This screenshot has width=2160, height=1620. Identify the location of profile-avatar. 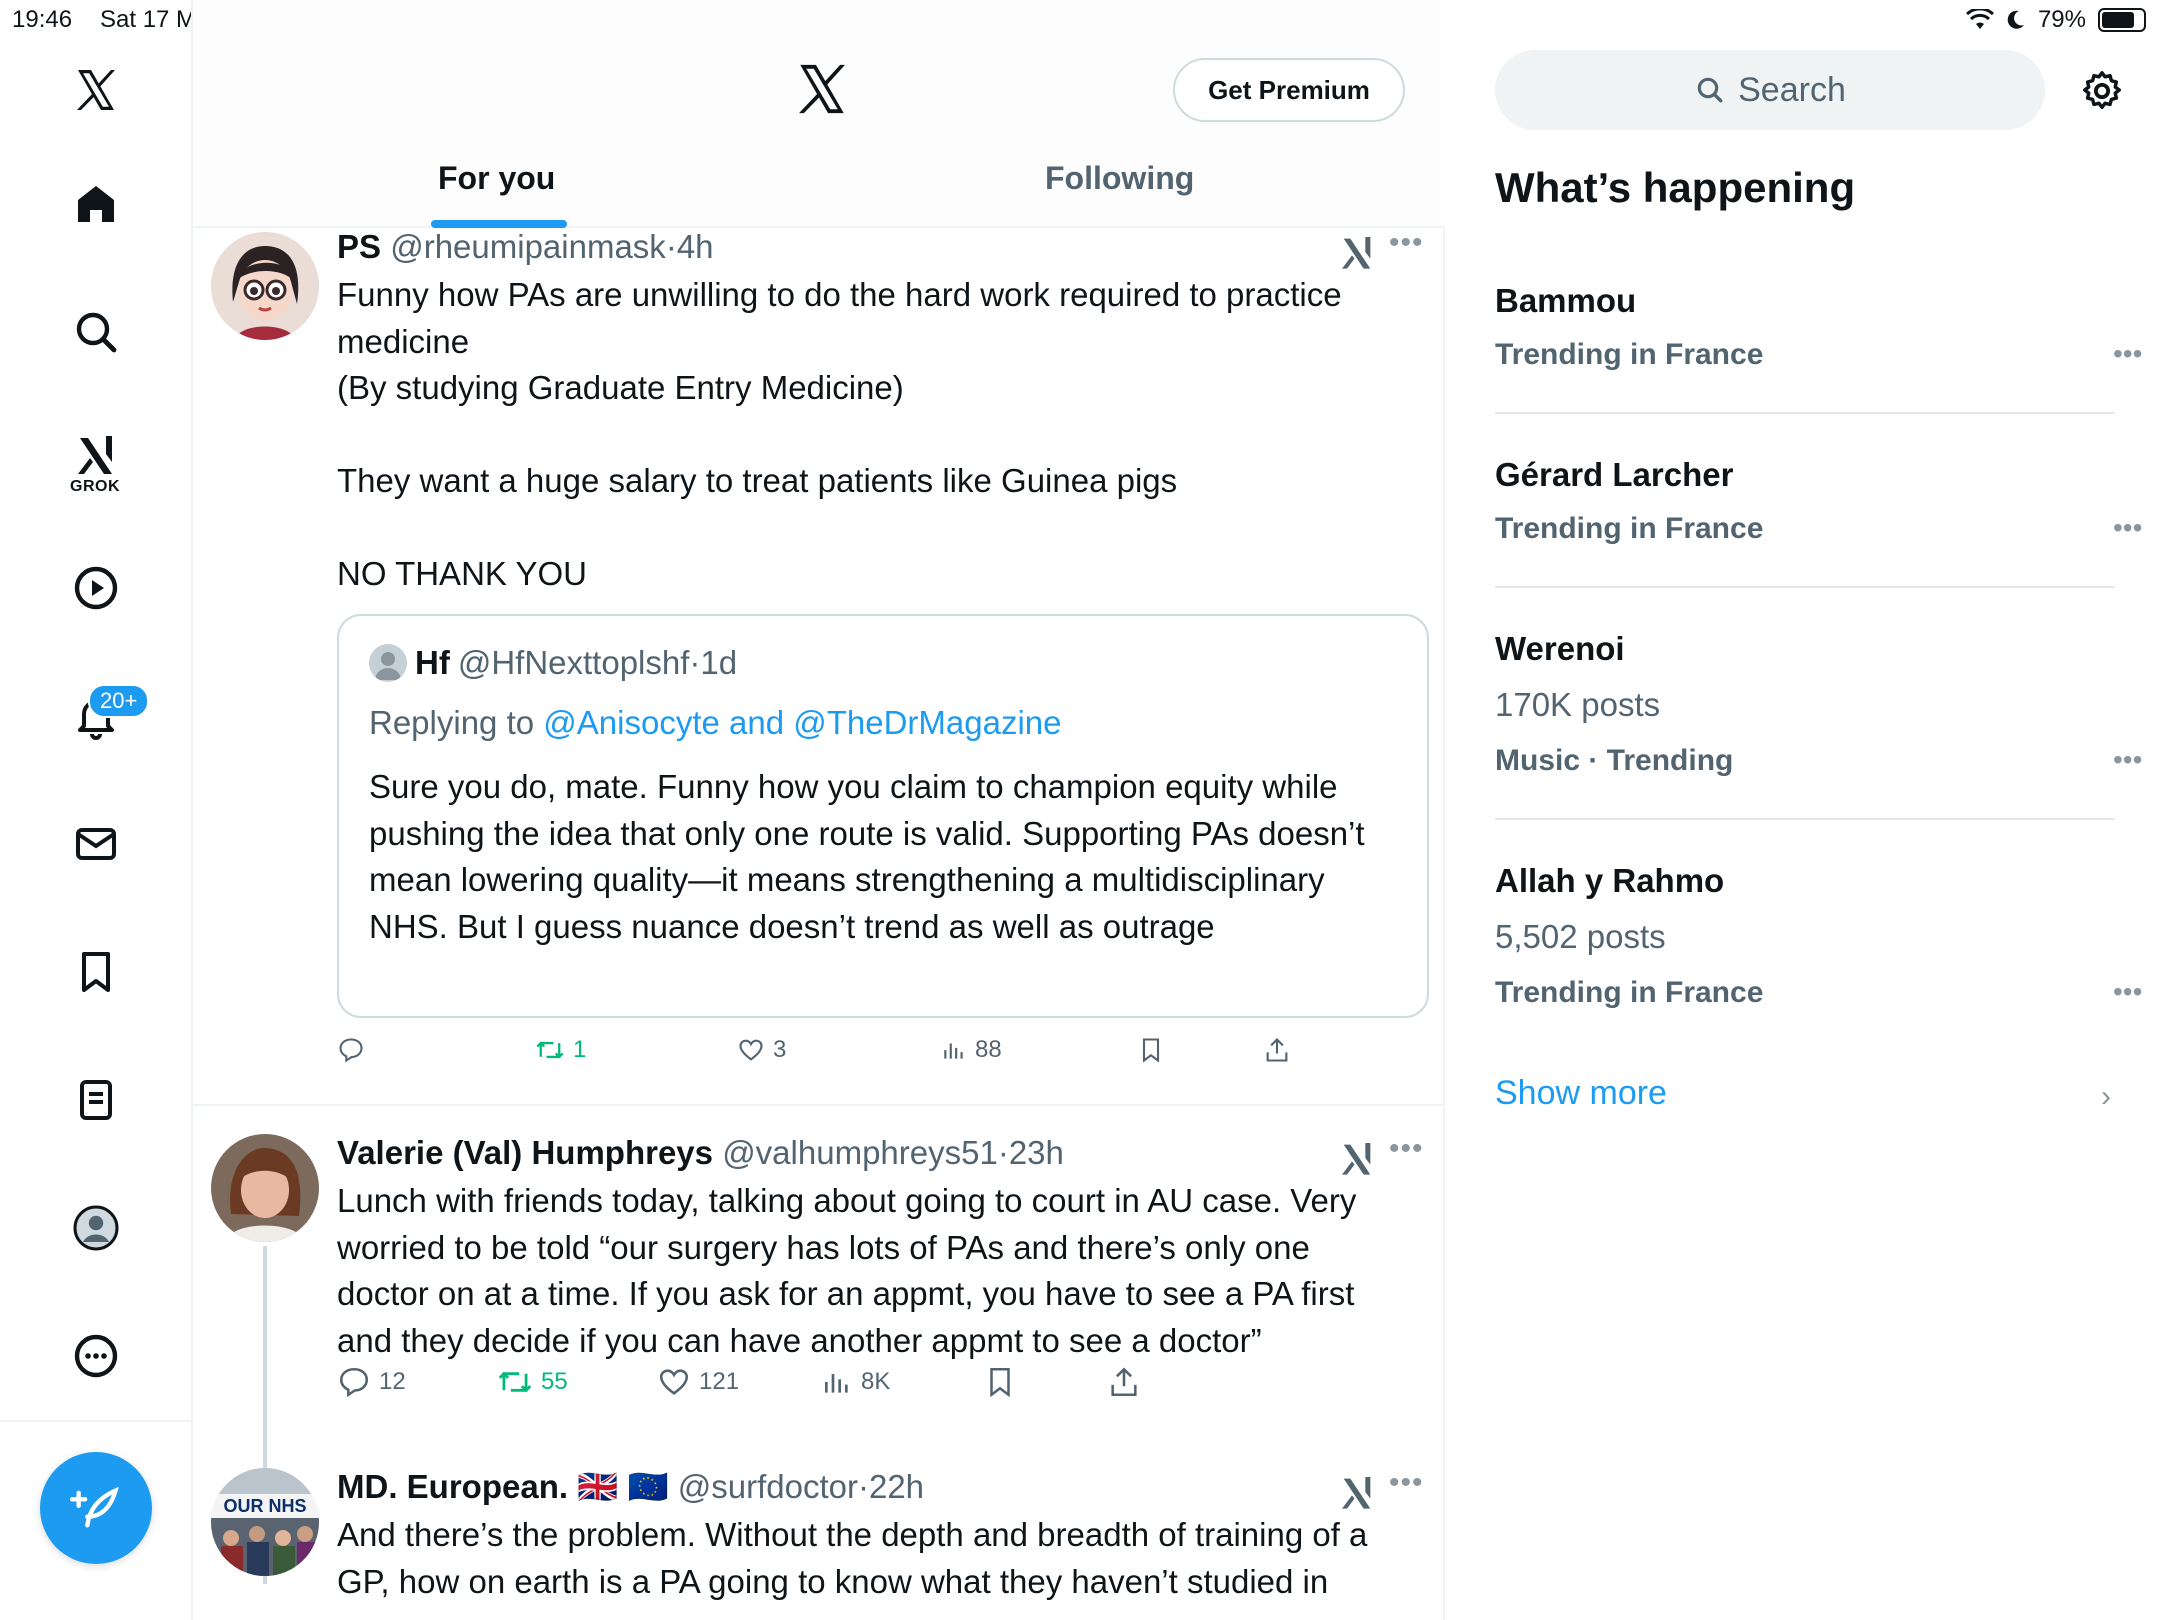
(96, 1228).